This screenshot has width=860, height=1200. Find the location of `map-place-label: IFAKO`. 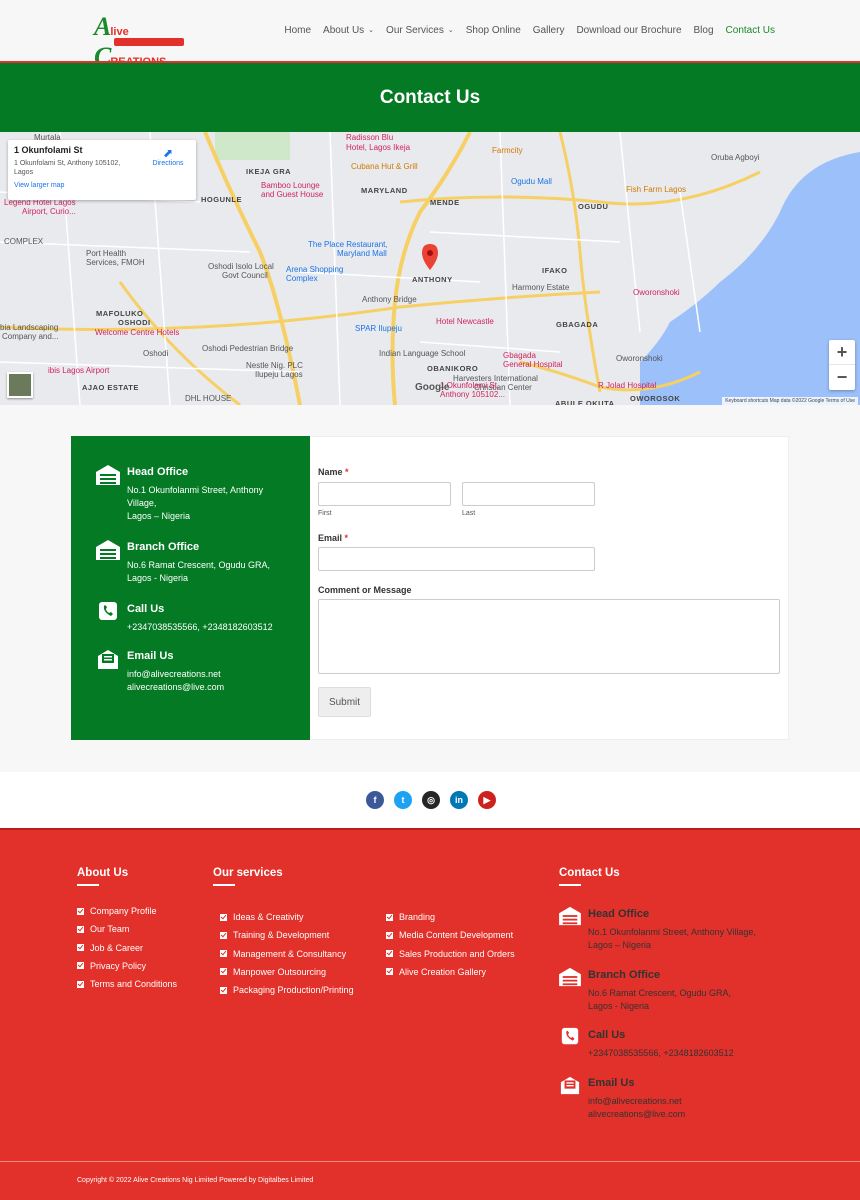

map-place-label: IFAKO is located at coordinates (554, 270).